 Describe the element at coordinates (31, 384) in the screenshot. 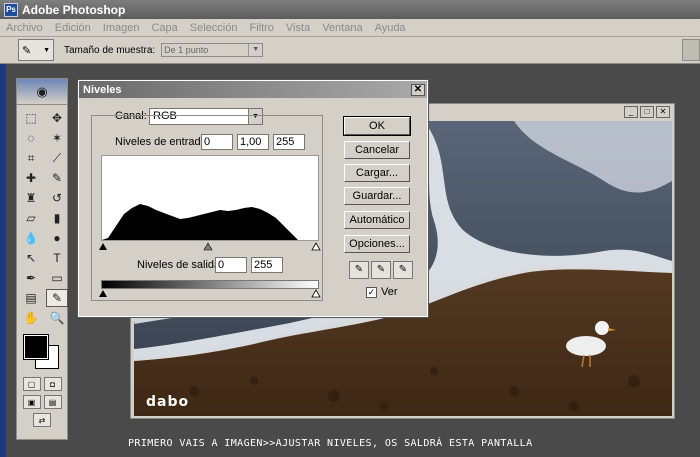

I see `standard-mode-icon: ▢` at that location.